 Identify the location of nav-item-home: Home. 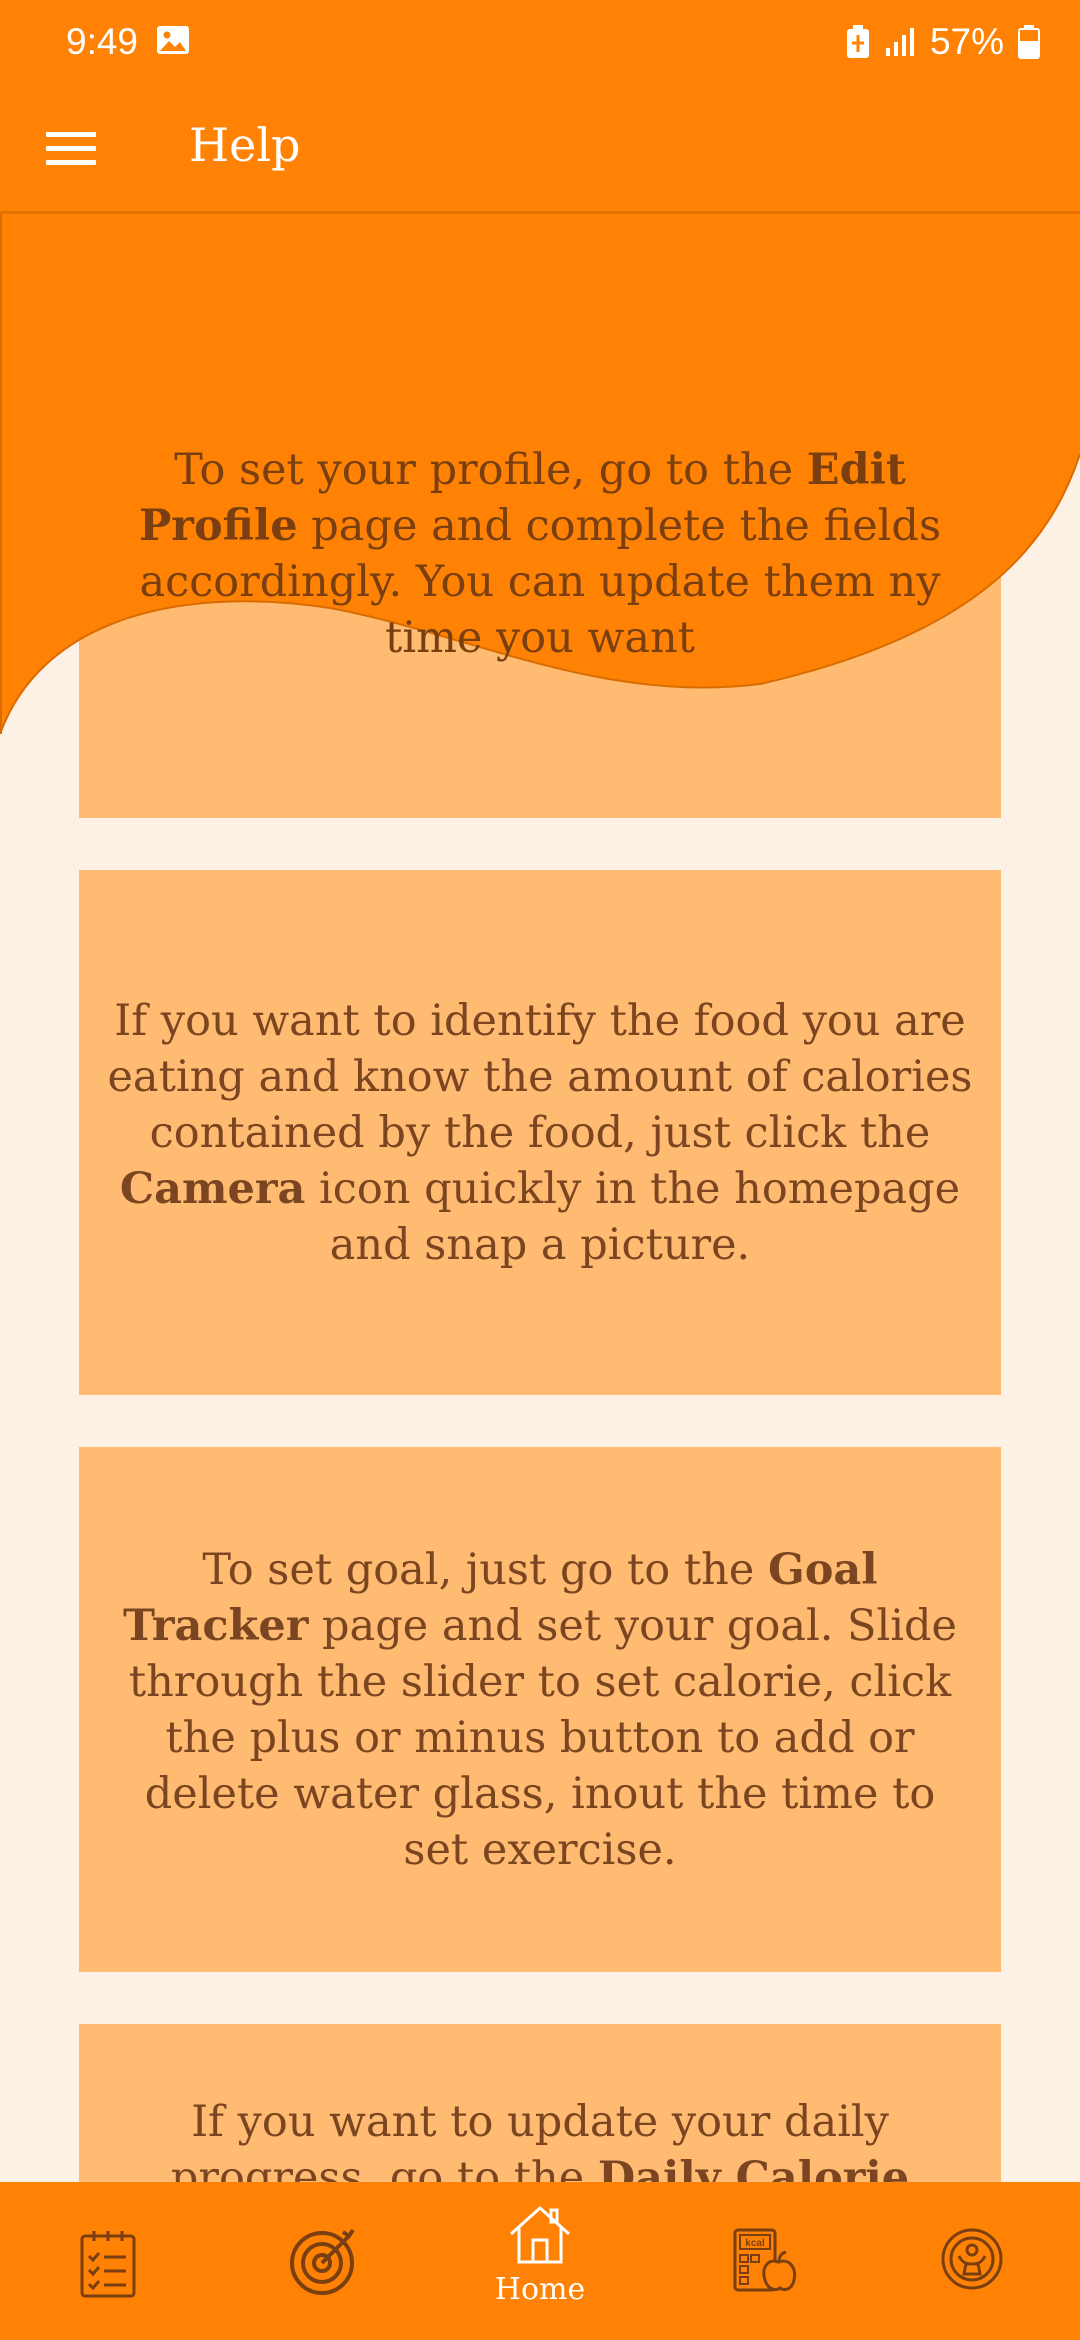
(540, 2261).